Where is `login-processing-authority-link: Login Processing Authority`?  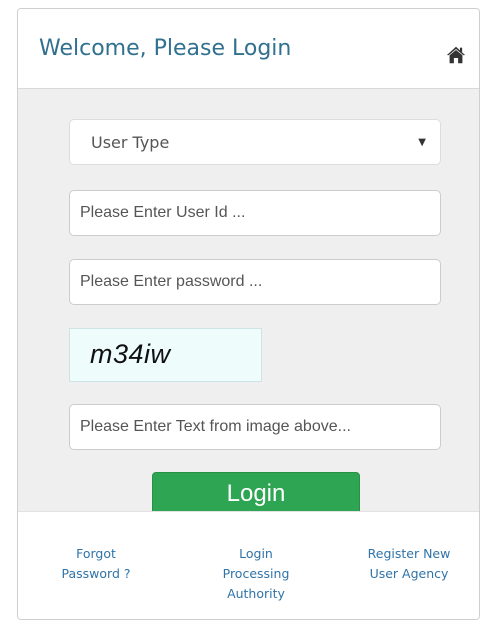
login-processing-authority-link: Login Processing Authority is located at coordinates (256, 574).